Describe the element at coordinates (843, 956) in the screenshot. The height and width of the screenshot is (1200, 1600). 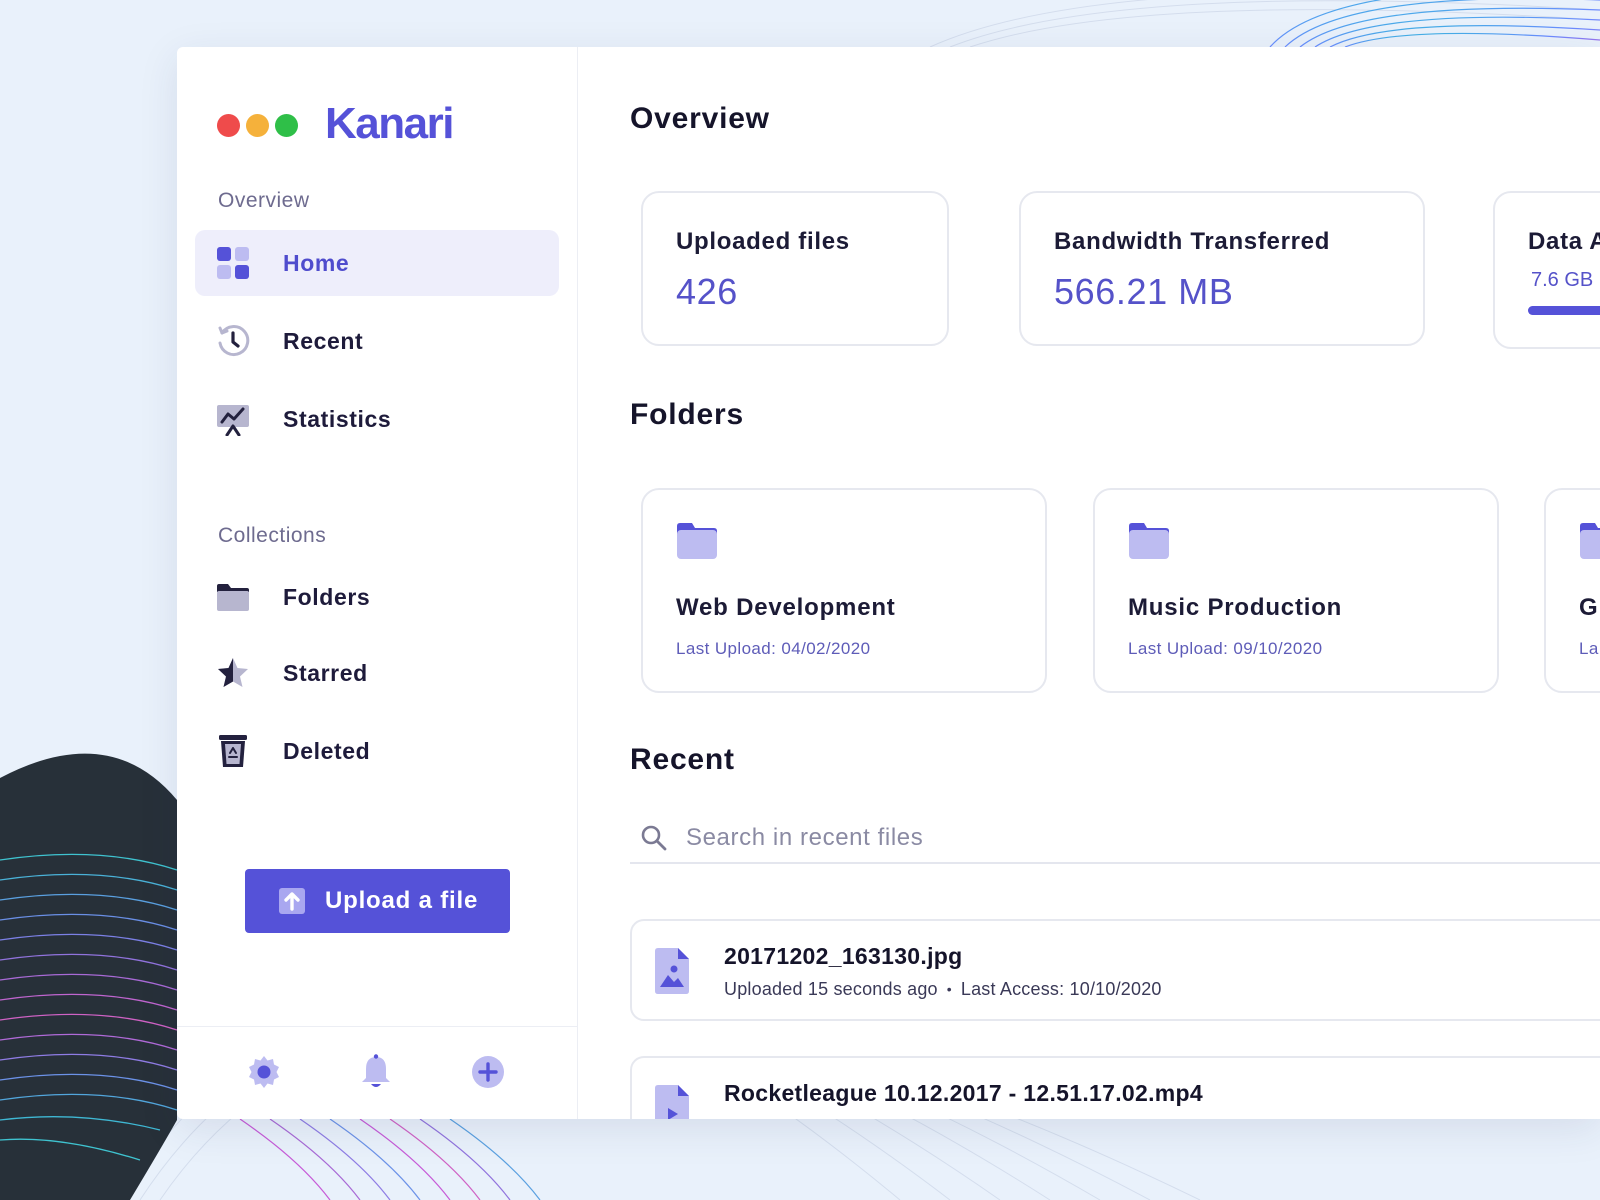
I see `file-name: 20171202_163130.jpg` at that location.